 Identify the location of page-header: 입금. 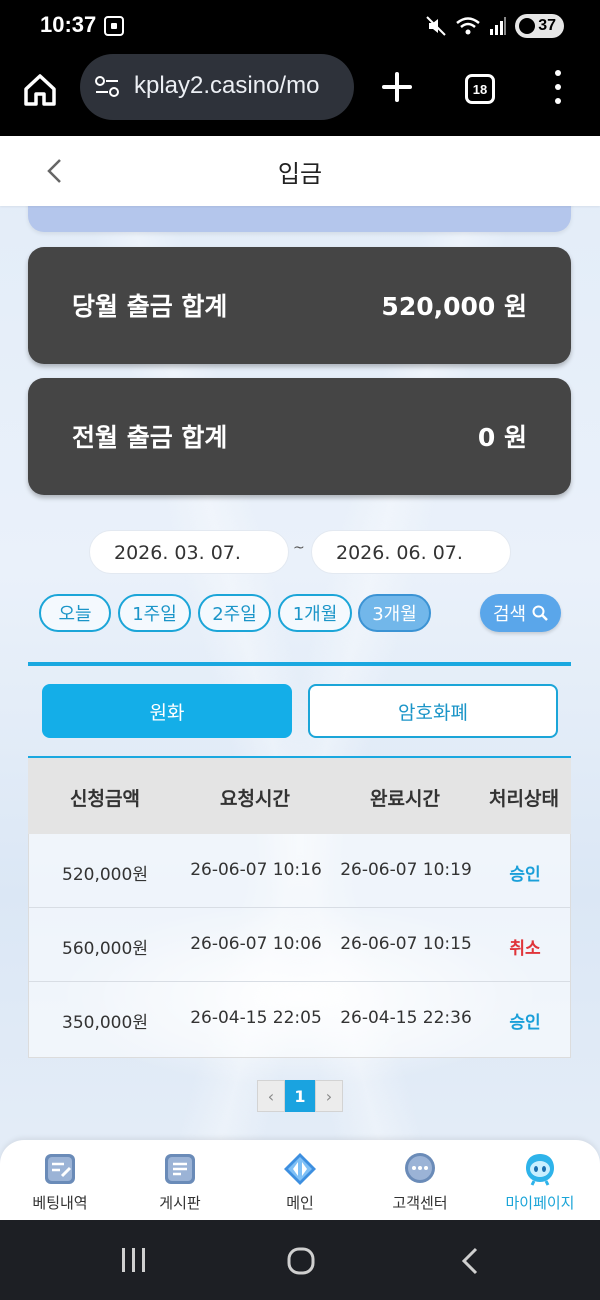
(300, 171).